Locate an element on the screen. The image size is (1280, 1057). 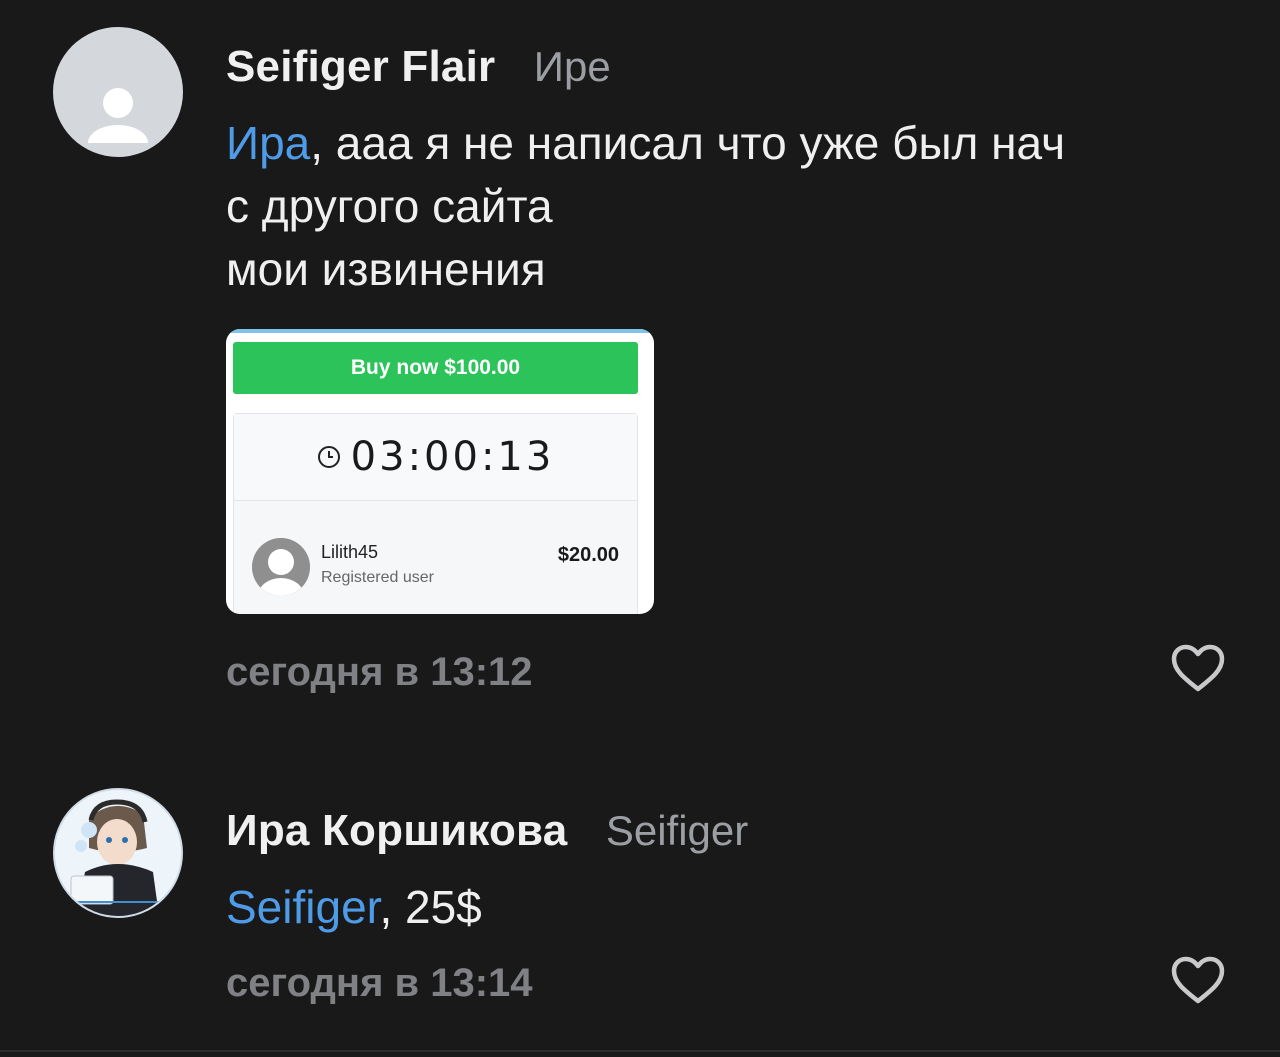
illustrated-avatar is located at coordinates (118, 853).